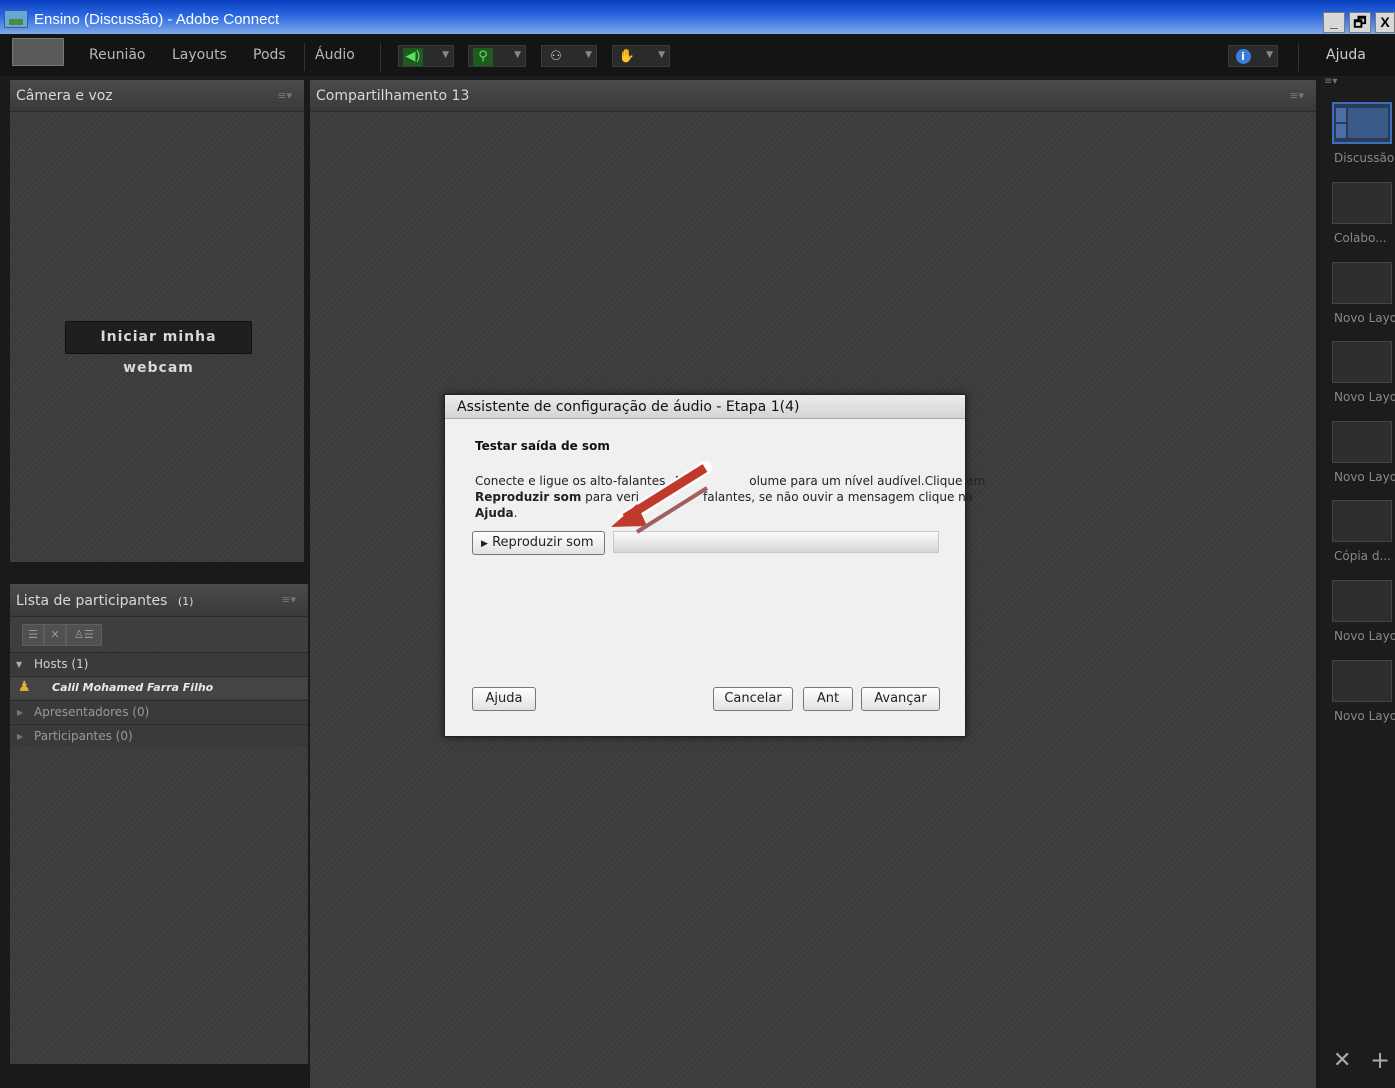 The image size is (1395, 1088). What do you see at coordinates (813, 96) in the screenshot?
I see `share-pod-header: Compartilhamento 13 ≡▾` at bounding box center [813, 96].